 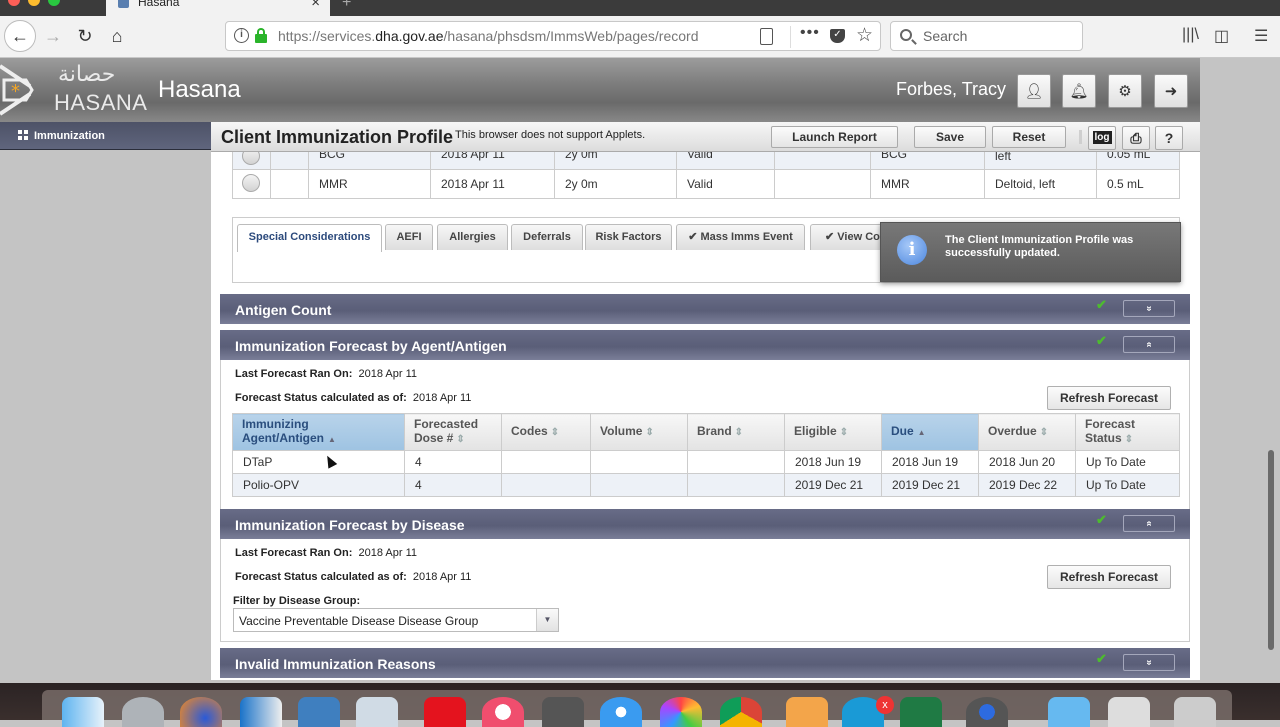 What do you see at coordinates (1101, 304) in the screenshot?
I see `check-icon: ✔` at bounding box center [1101, 304].